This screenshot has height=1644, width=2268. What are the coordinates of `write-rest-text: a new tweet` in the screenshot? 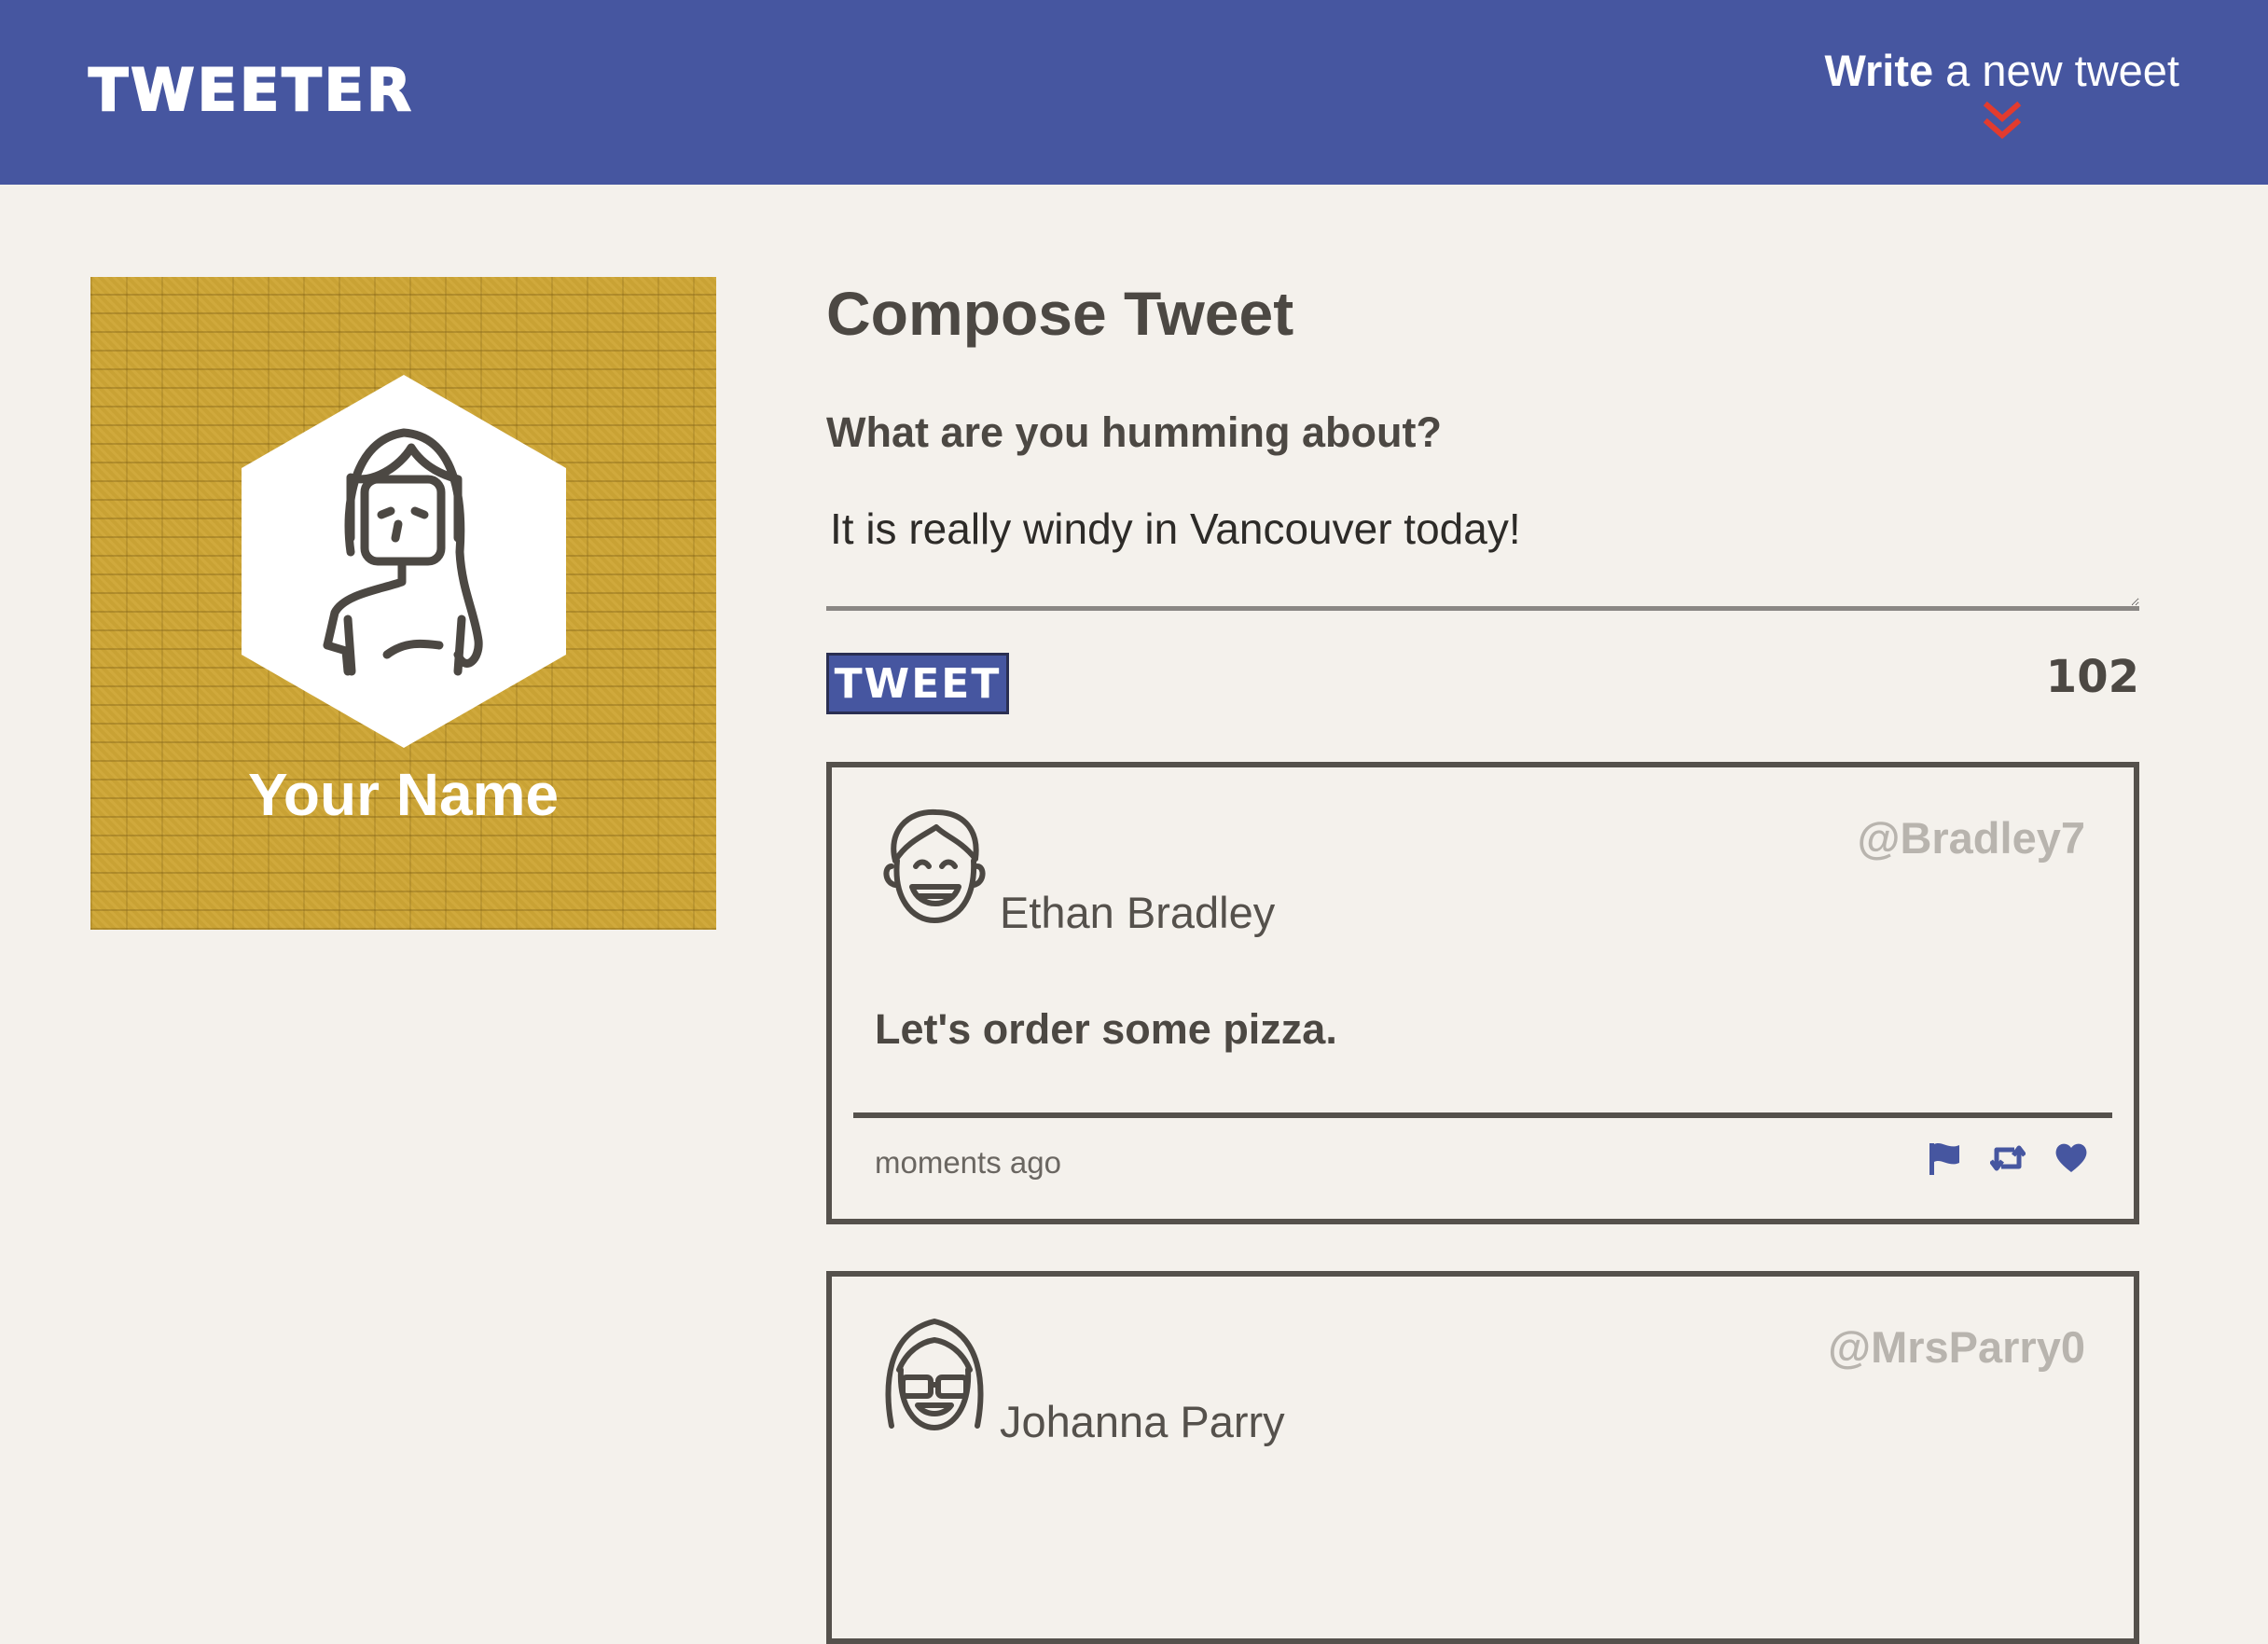 It's located at (2056, 70).